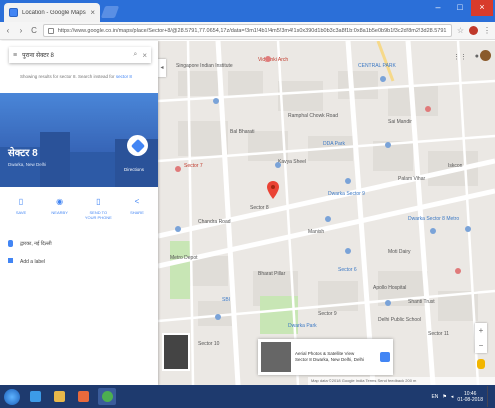 This screenshot has width=495, height=408. What do you see at coordinates (10, 243) in the screenshot?
I see `location-pin-icon` at bounding box center [10, 243].